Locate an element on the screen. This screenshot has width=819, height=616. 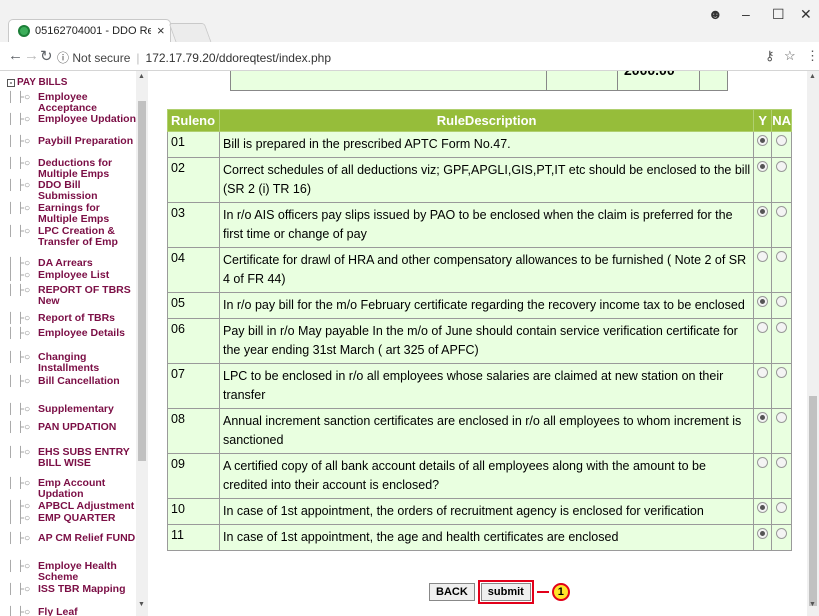
star-icon: ☆ is located at coordinates (790, 56).